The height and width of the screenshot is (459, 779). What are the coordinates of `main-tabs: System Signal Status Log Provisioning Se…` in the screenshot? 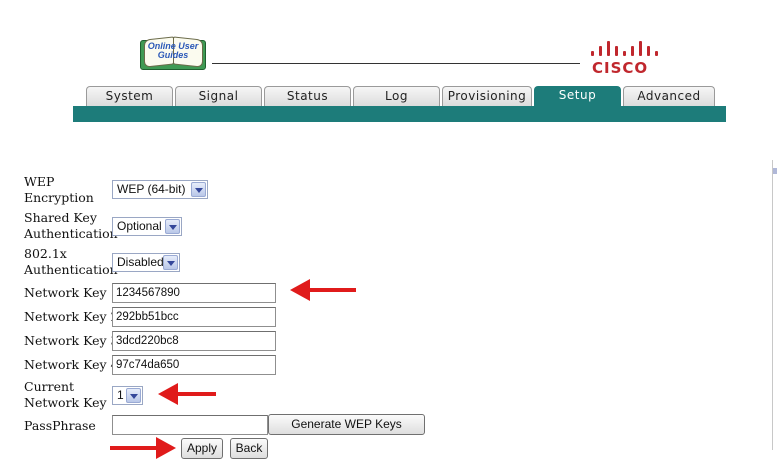 It's located at (406, 96).